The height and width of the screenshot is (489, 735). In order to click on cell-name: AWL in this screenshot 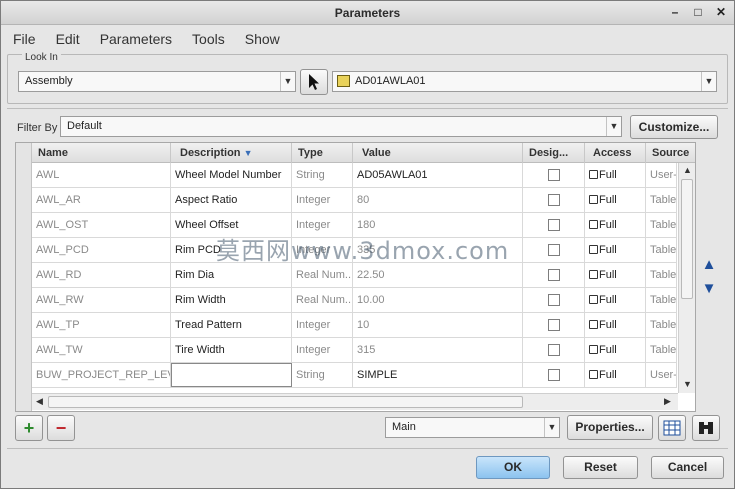, I will do `click(101, 175)`.